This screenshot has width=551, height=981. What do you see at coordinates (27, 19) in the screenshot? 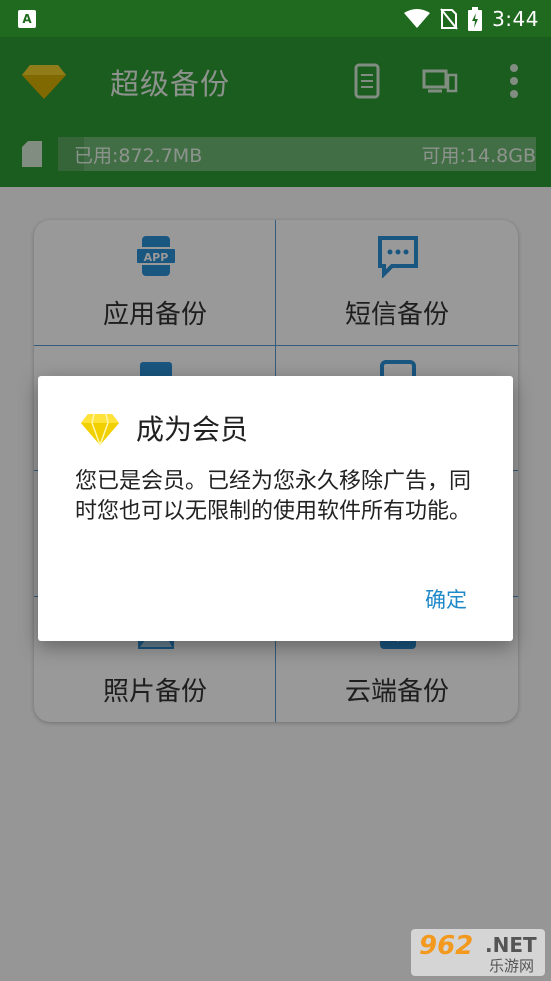
I see `notification-a-icon: A` at bounding box center [27, 19].